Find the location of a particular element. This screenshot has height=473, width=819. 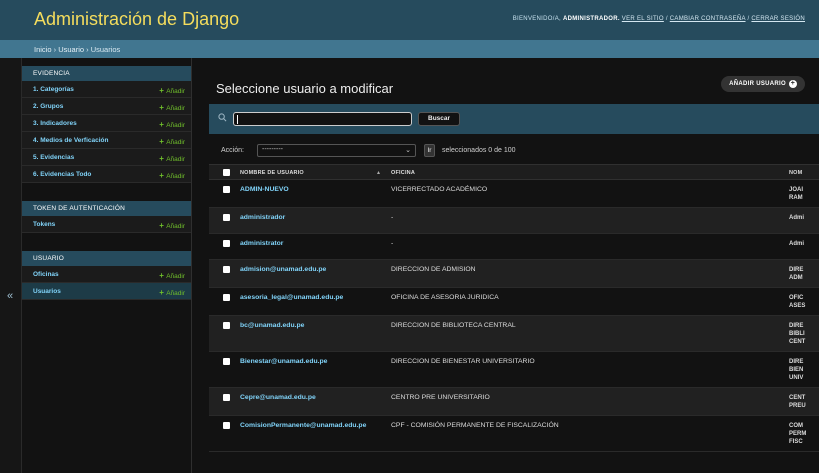

breadcrumb: Inicio › Usuario › Usuarios is located at coordinates (409, 49).